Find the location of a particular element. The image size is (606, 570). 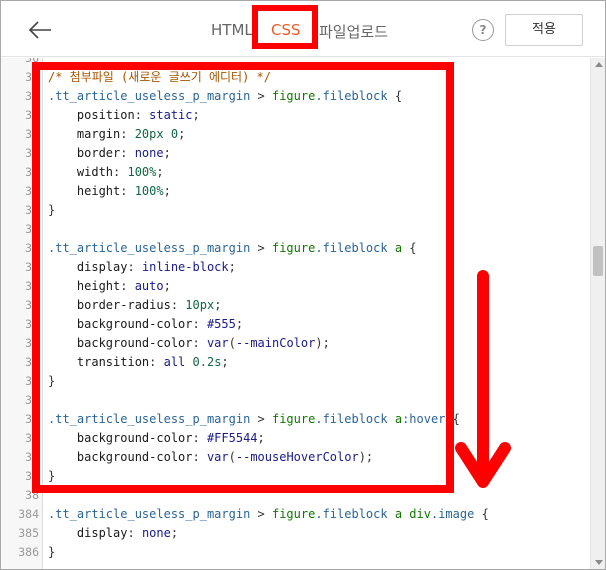

code-token: .tt_article_useless_p_margin is located at coordinates (149, 514).